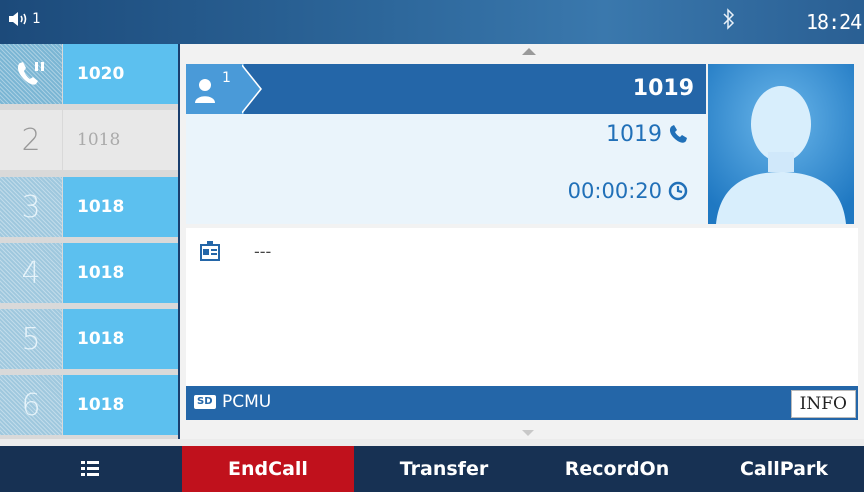 The image size is (864, 492). I want to click on line-key-number: 6, so click(31, 405).